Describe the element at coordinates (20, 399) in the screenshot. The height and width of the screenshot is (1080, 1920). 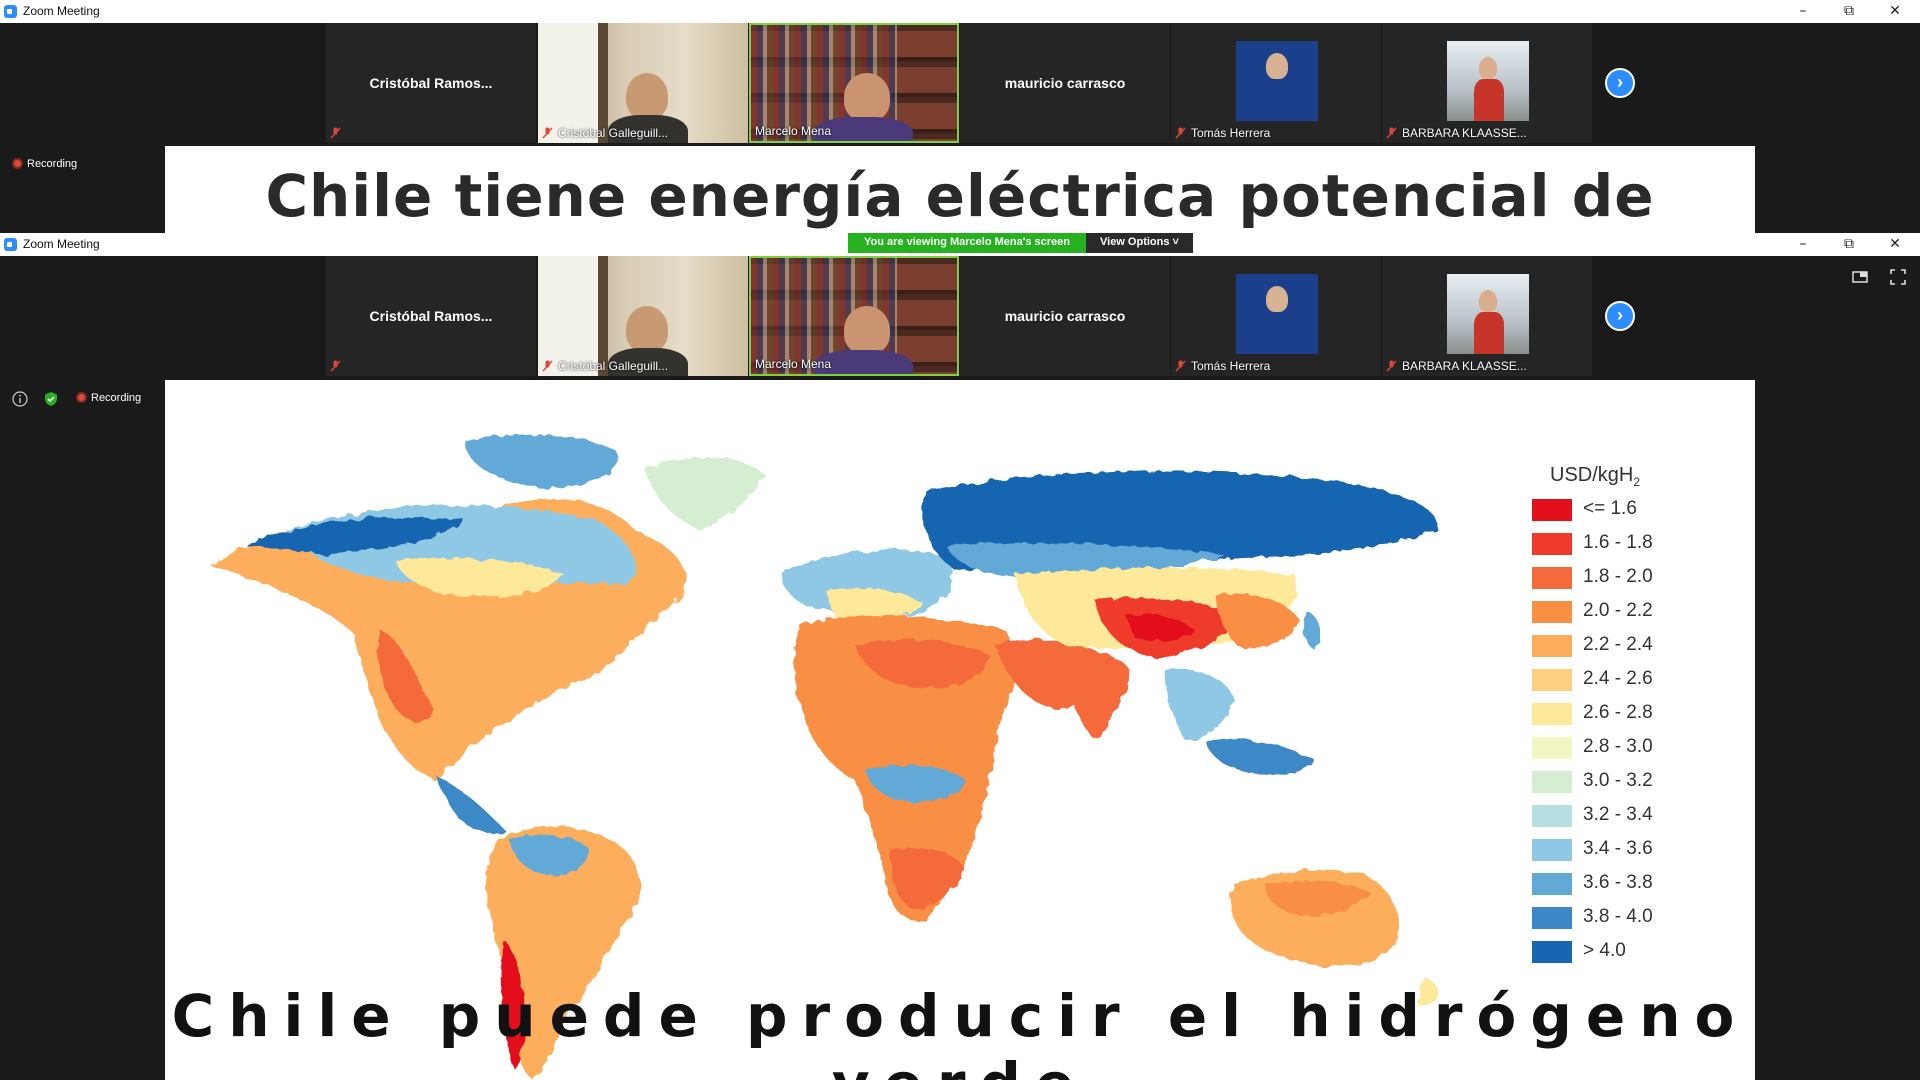
I see `info-icon` at that location.